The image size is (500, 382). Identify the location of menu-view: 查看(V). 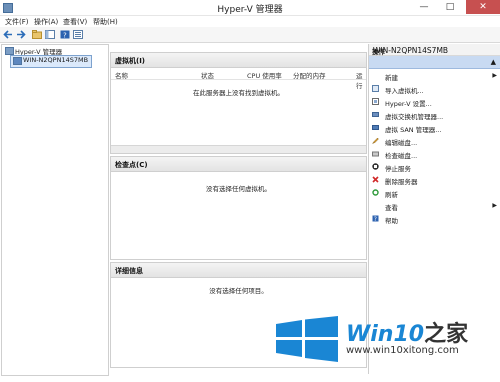
(75, 22).